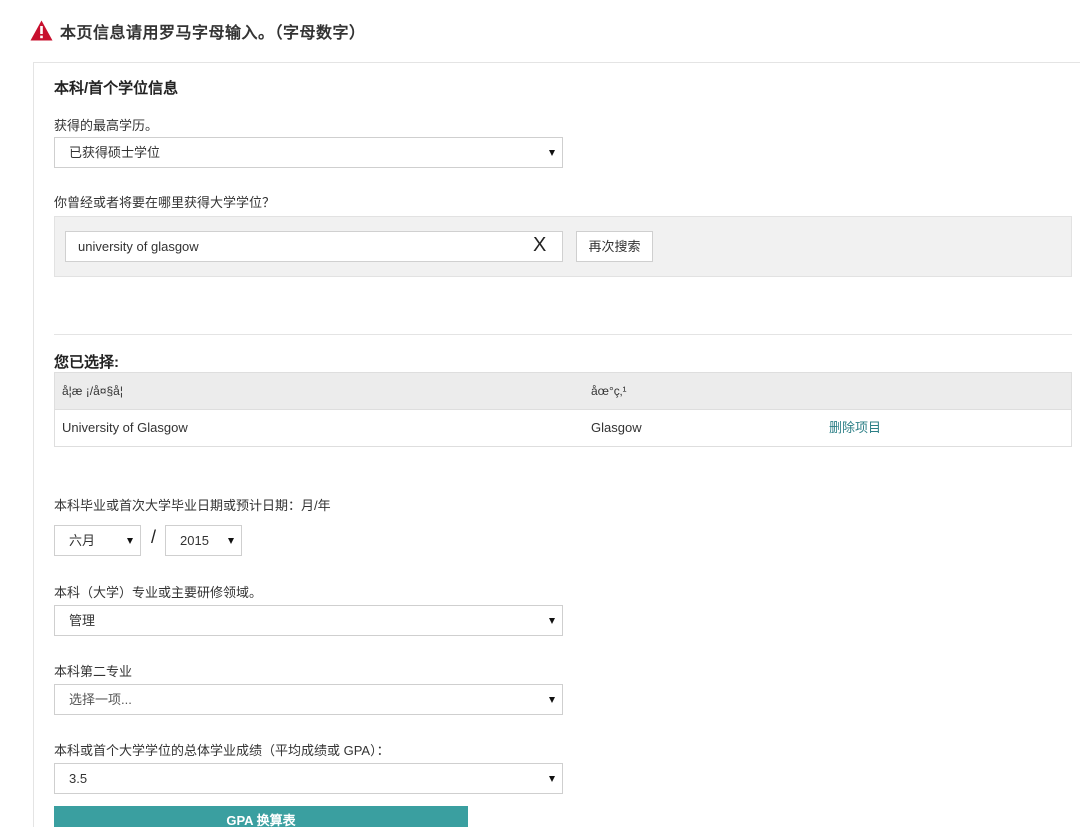  I want to click on major-value: 管理, so click(82, 620).